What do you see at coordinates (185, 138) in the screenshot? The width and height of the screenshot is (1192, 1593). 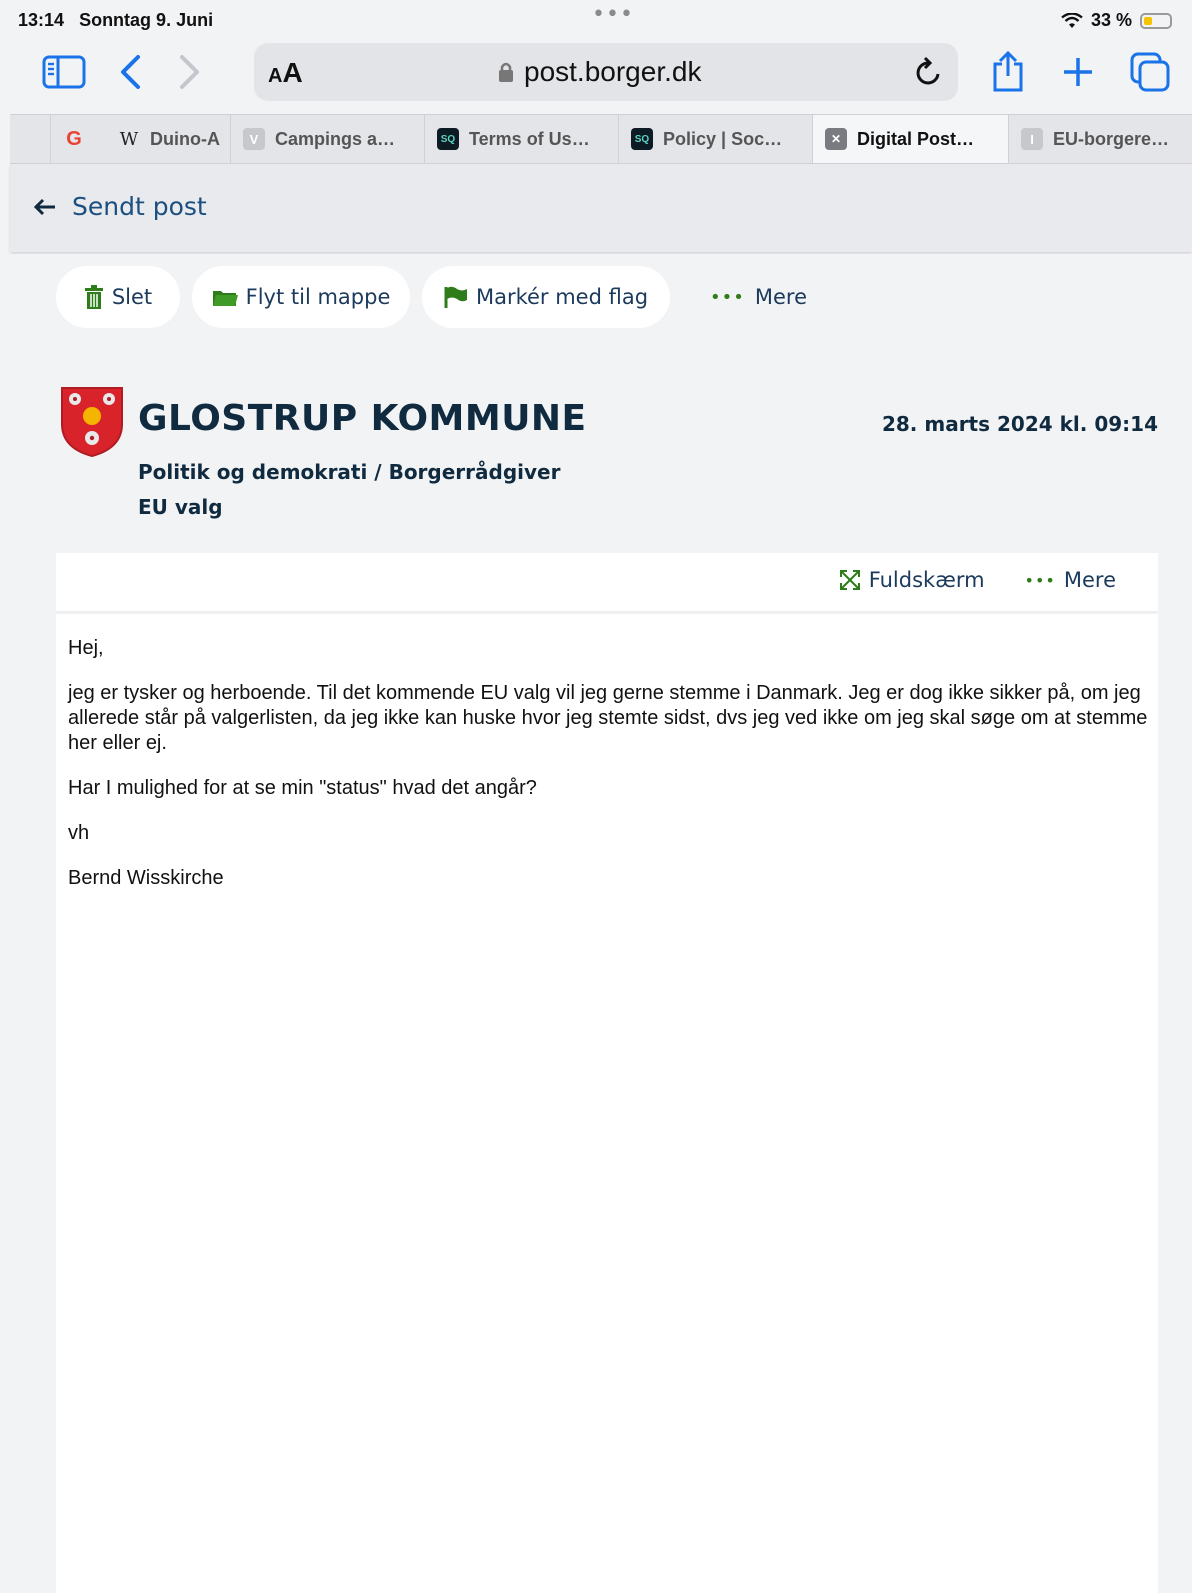 I see `tab-title: Duino-A` at bounding box center [185, 138].